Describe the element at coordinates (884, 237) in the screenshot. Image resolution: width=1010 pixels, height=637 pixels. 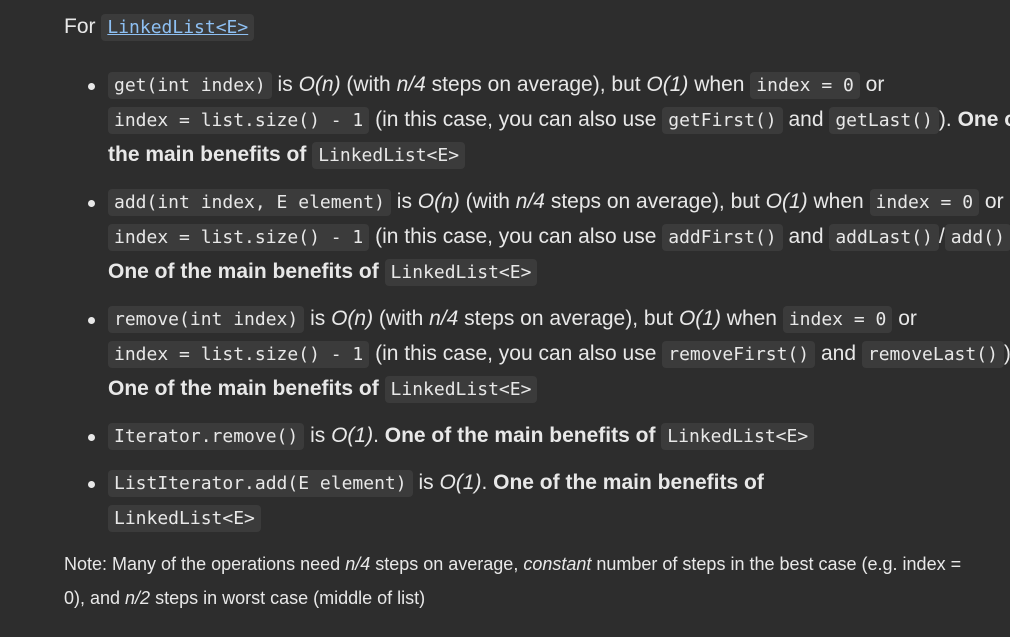
I see `code-addlast: addLast()` at that location.